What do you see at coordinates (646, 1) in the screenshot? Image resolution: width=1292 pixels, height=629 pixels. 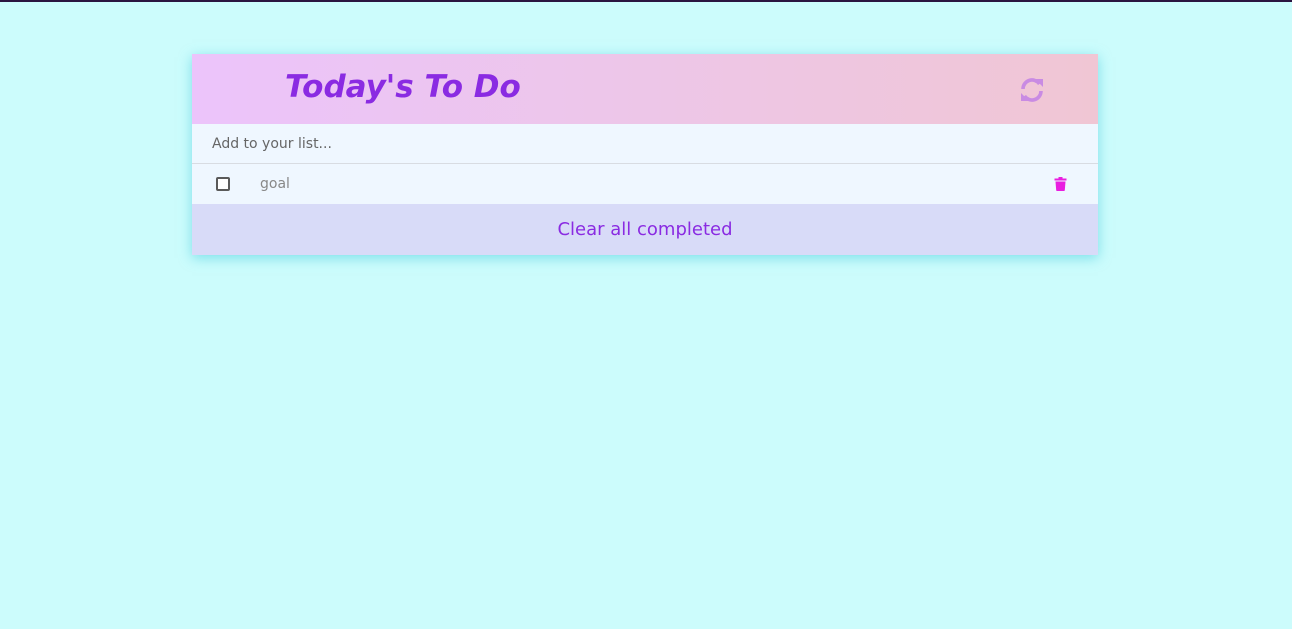 I see `top-border` at bounding box center [646, 1].